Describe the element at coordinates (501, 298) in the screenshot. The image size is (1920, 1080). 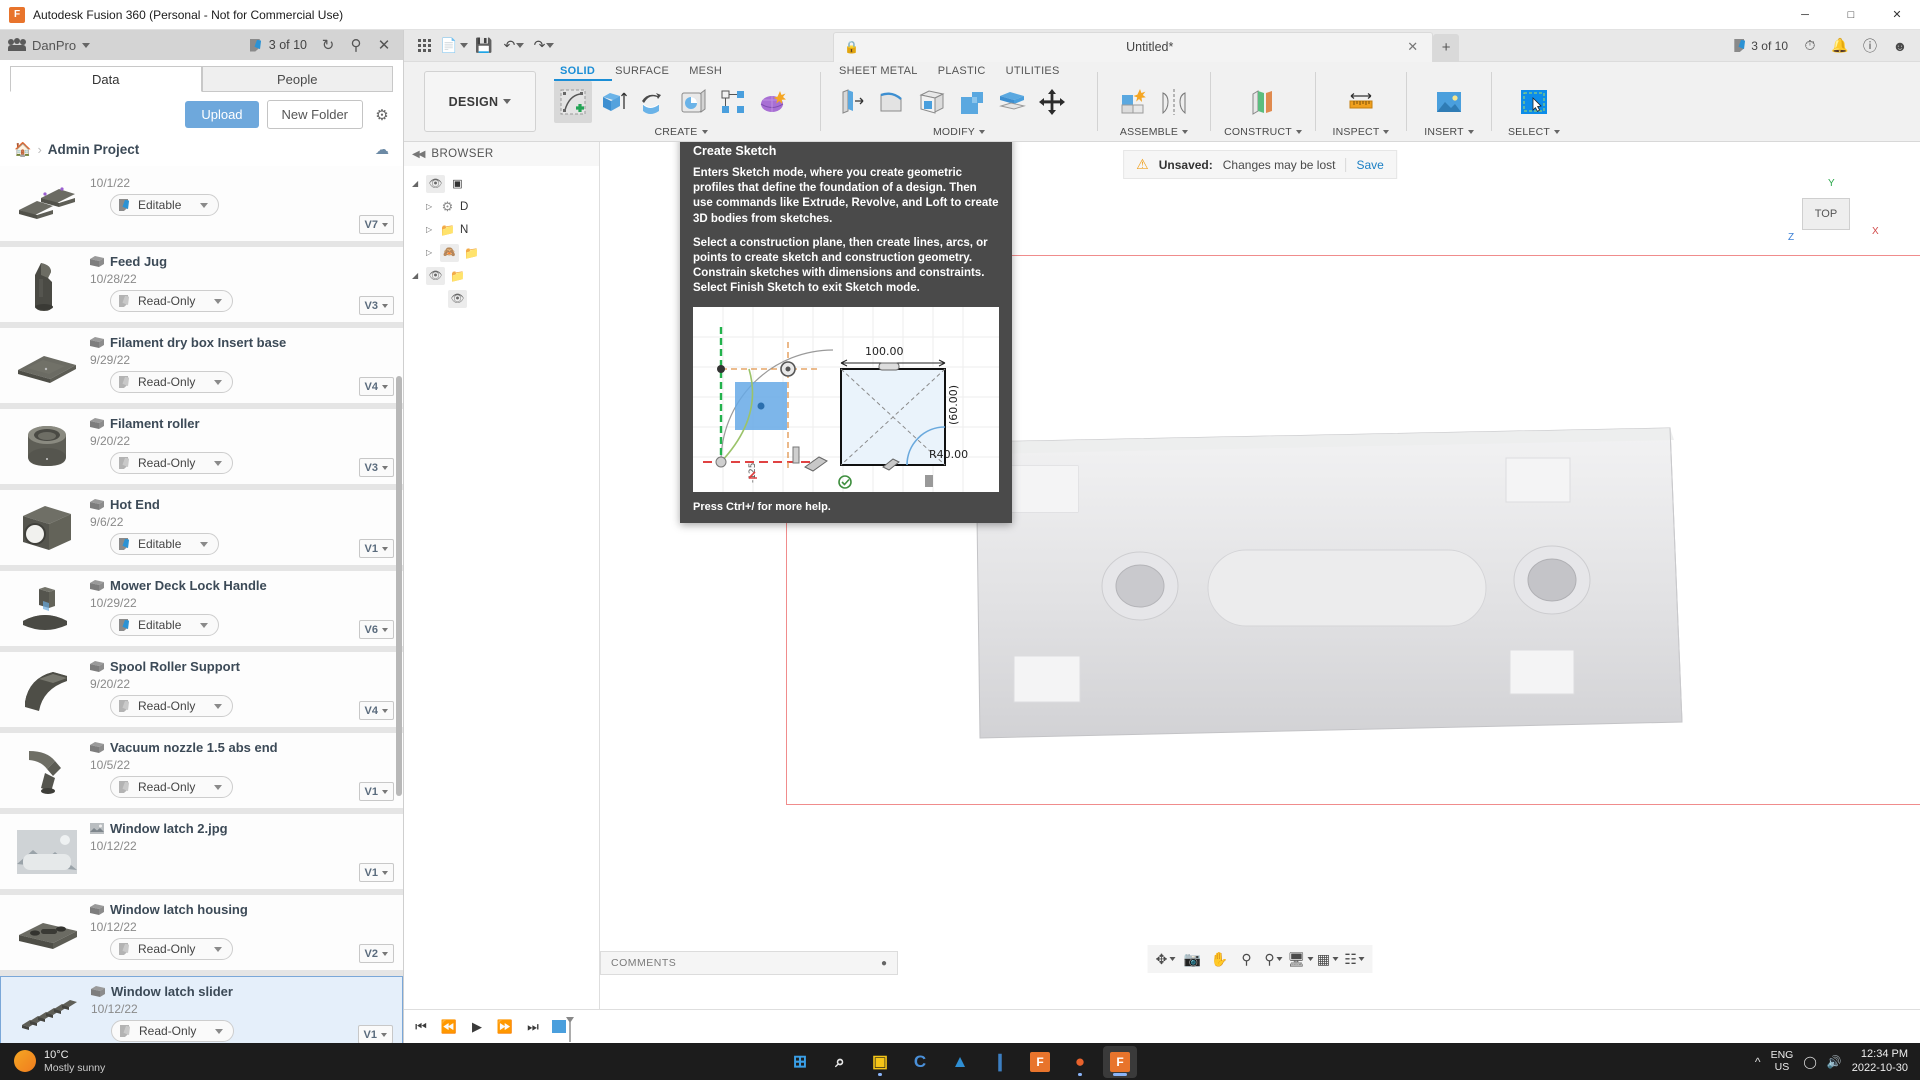
I see `browser-node-5: 👁` at that location.